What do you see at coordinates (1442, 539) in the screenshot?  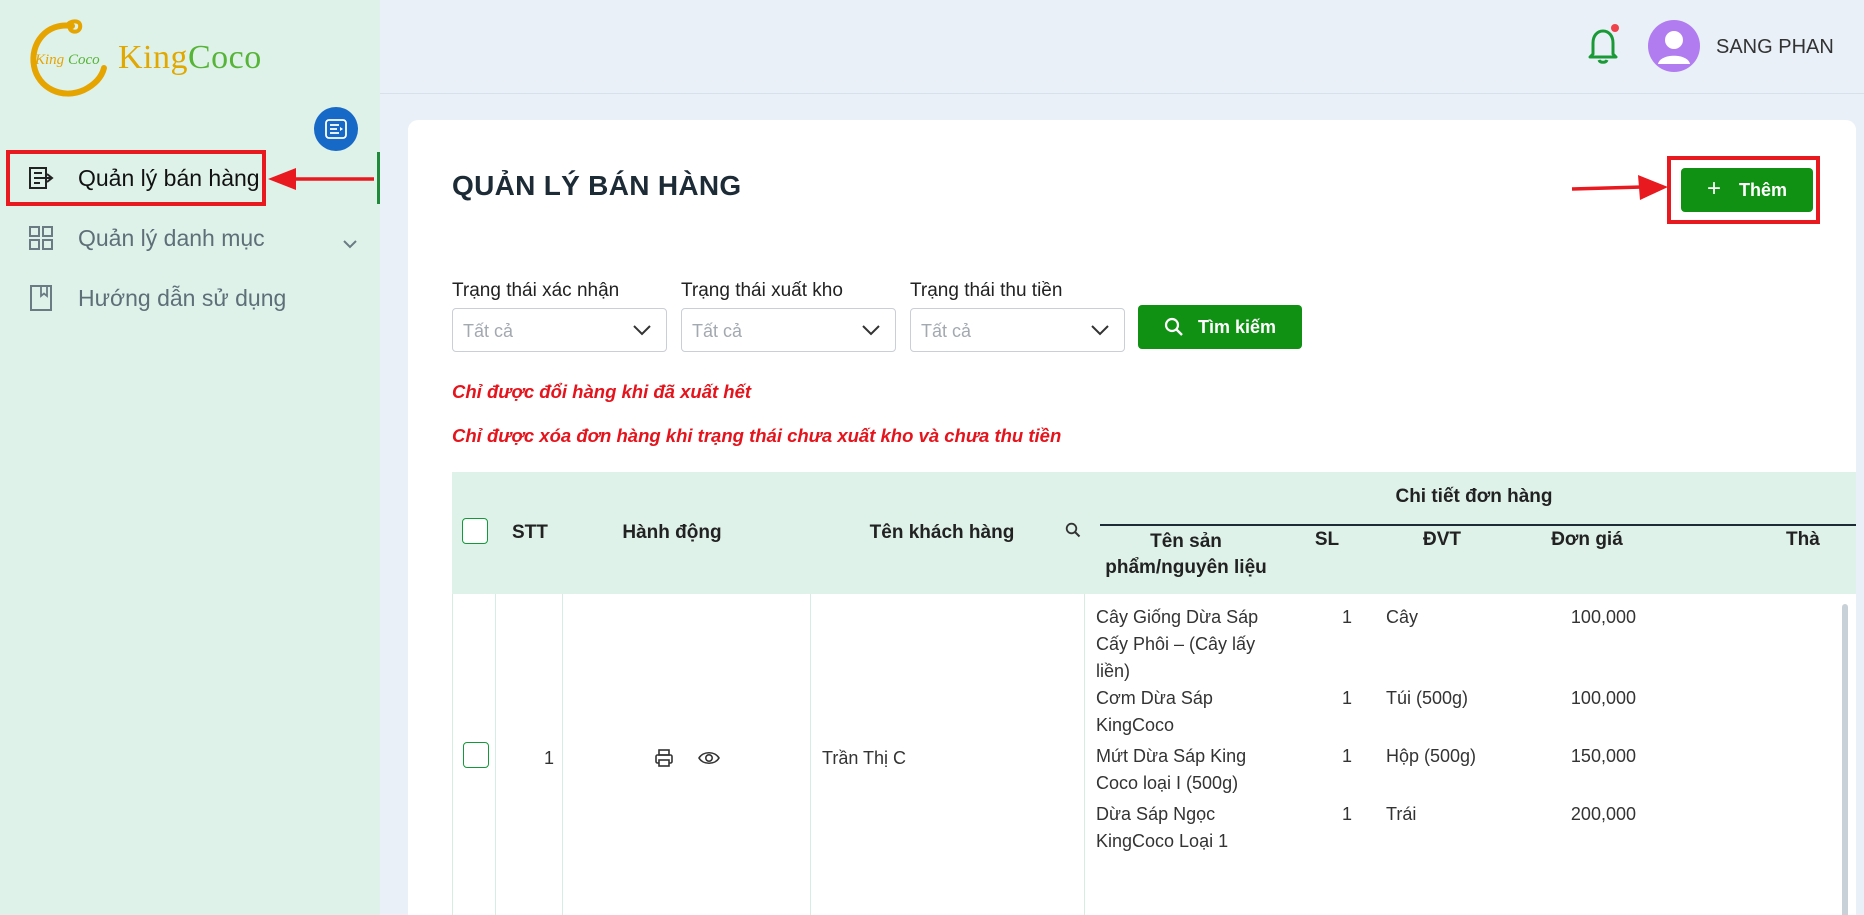 I see `header-unit: ĐVT` at bounding box center [1442, 539].